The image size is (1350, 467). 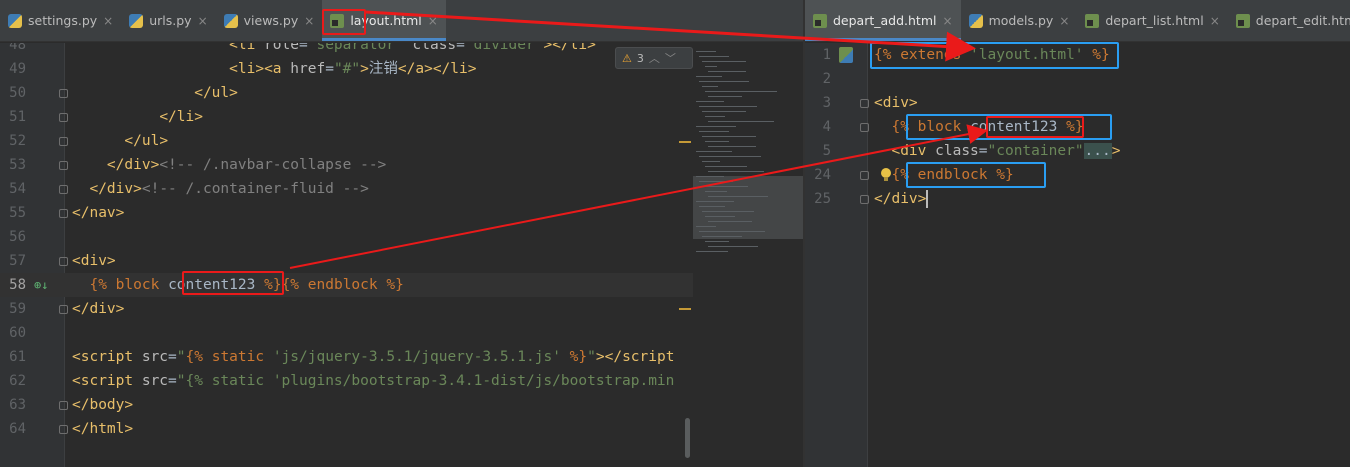 What do you see at coordinates (1077, 199) in the screenshot?
I see `code-line: 25 </div>` at bounding box center [1077, 199].